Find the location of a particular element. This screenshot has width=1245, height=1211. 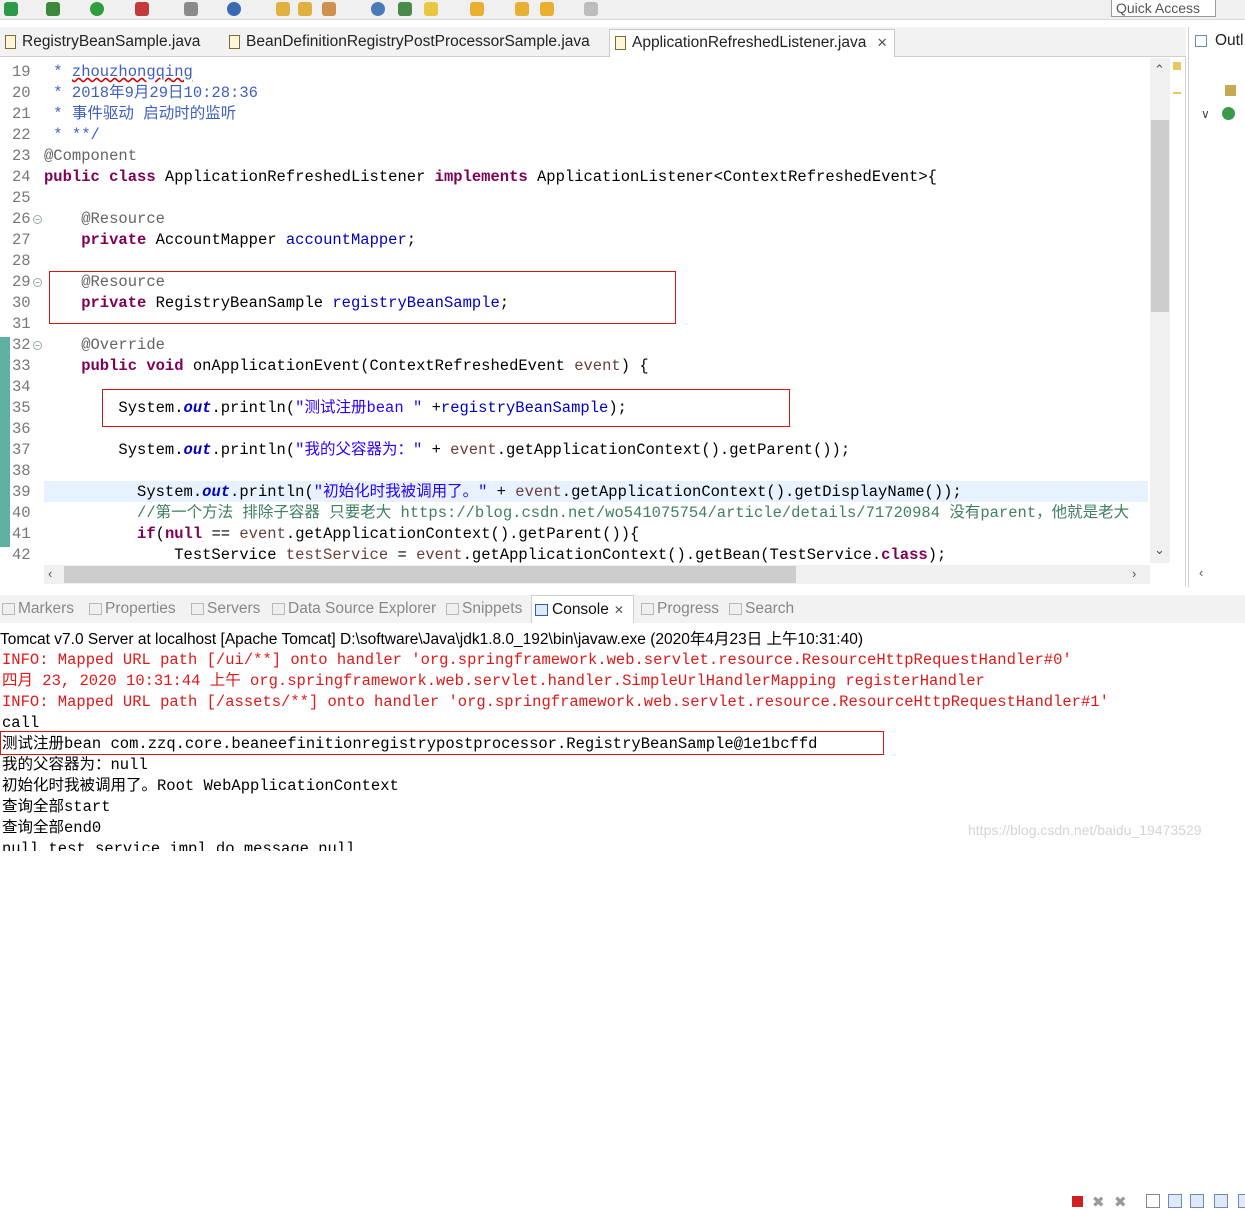

code-text: == is located at coordinates (221, 534).